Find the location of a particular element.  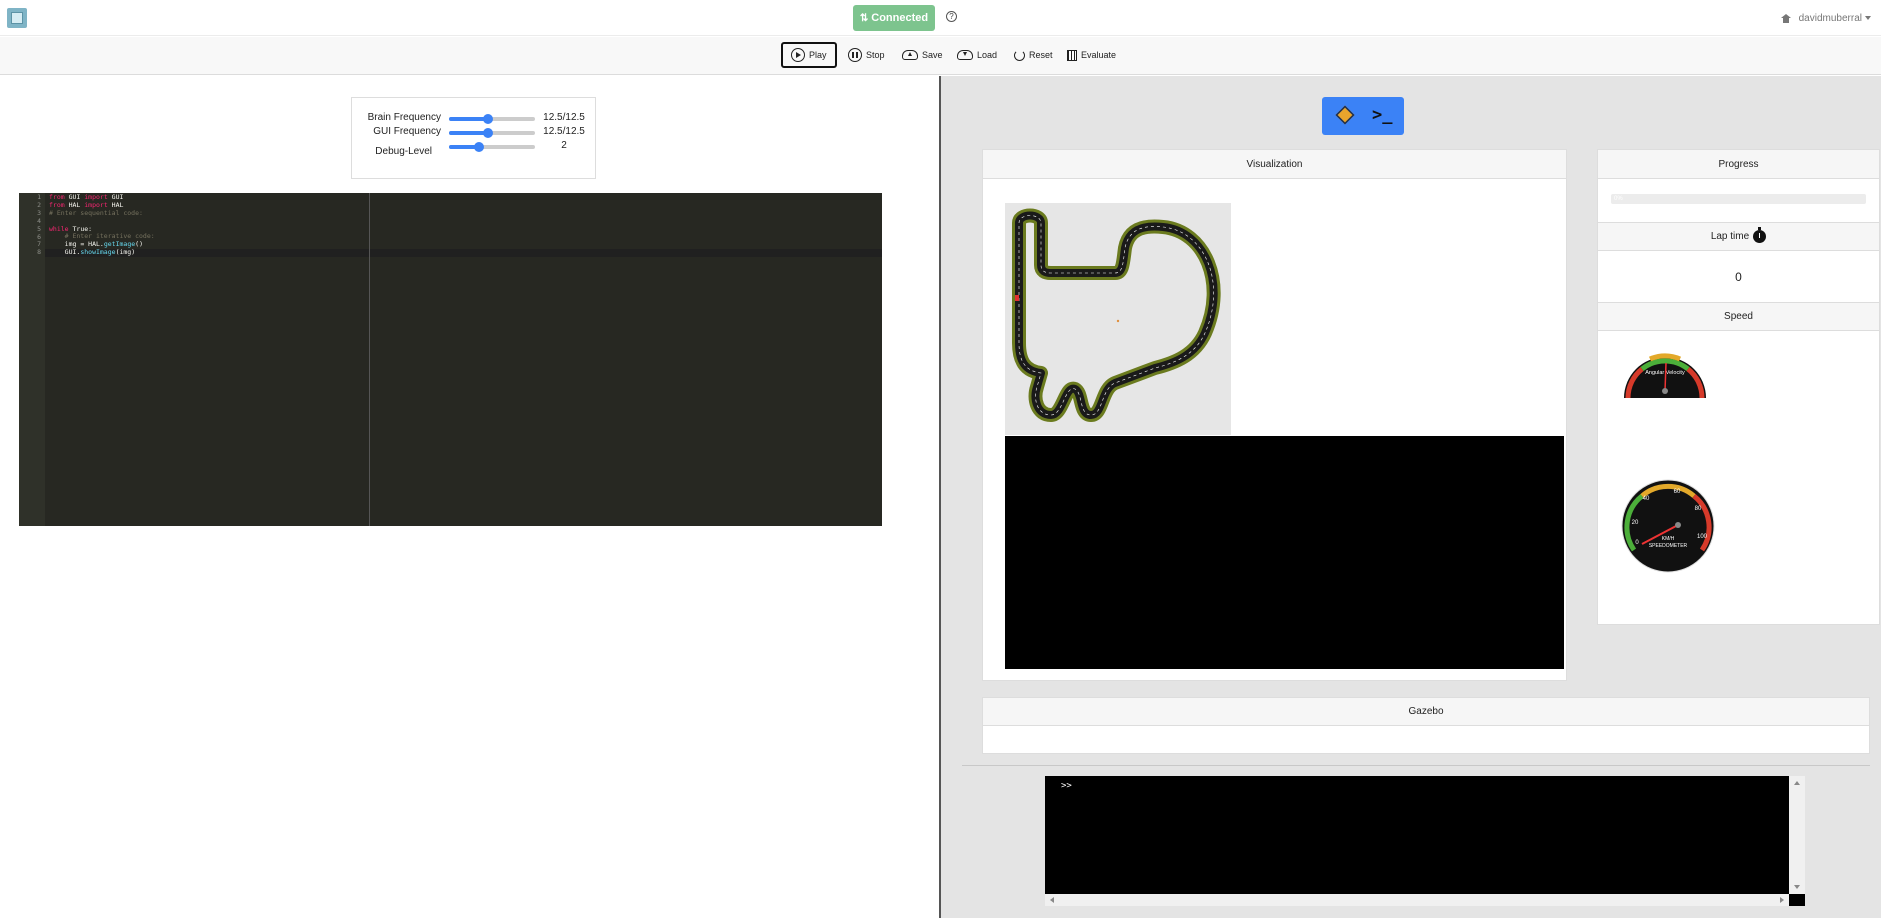

scroll-up-icon is located at coordinates (1797, 783).